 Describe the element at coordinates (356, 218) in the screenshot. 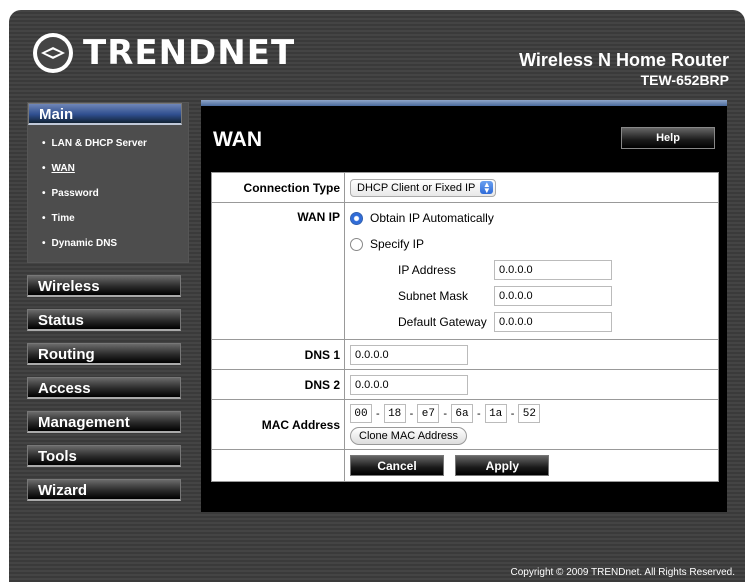

I see `radio-checked-icon` at that location.